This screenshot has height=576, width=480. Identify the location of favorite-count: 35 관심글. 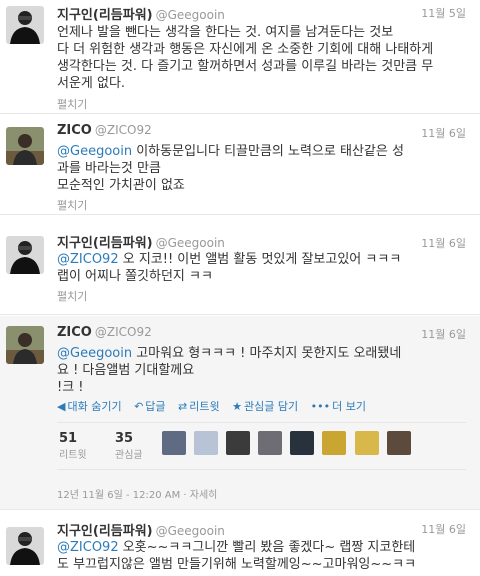
(129, 446).